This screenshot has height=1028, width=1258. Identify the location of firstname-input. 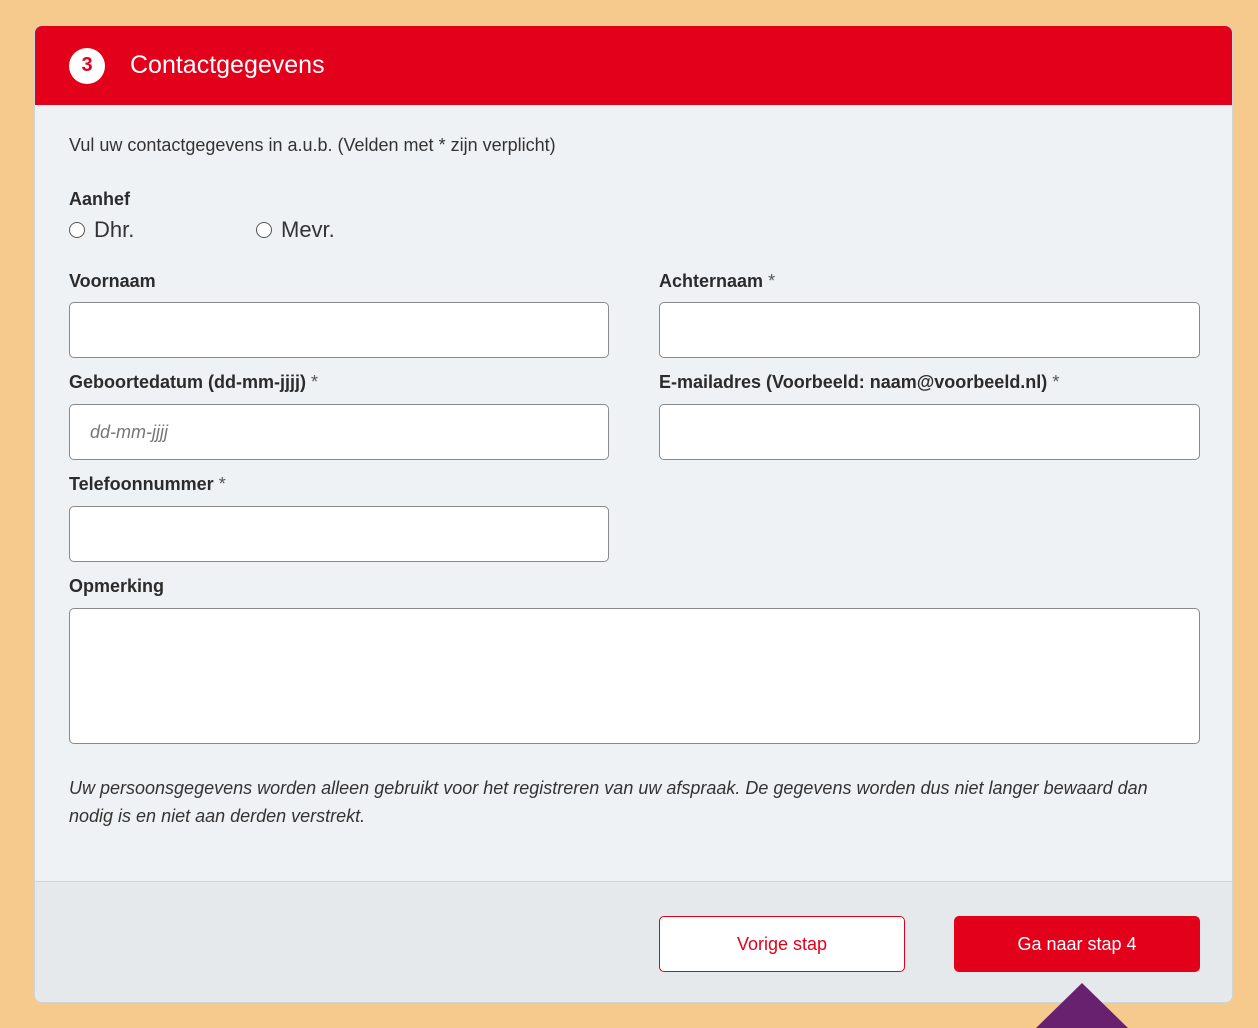
(339, 330).